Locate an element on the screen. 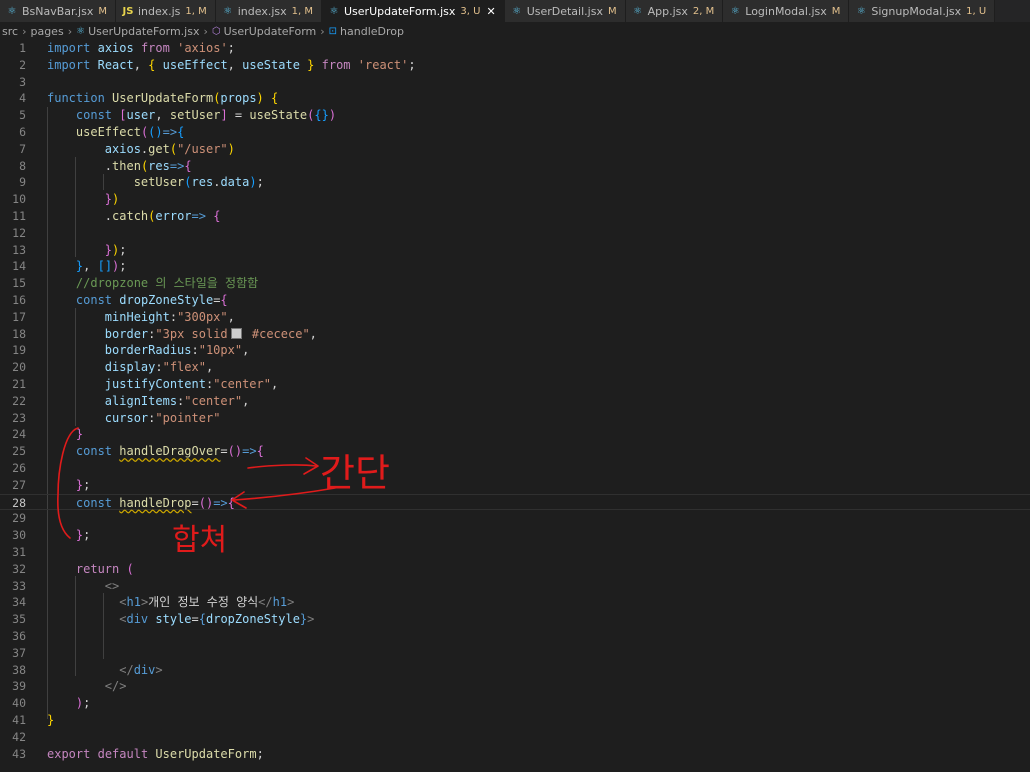  code-line: 43 export default UserUpdateForm; is located at coordinates (515, 754).